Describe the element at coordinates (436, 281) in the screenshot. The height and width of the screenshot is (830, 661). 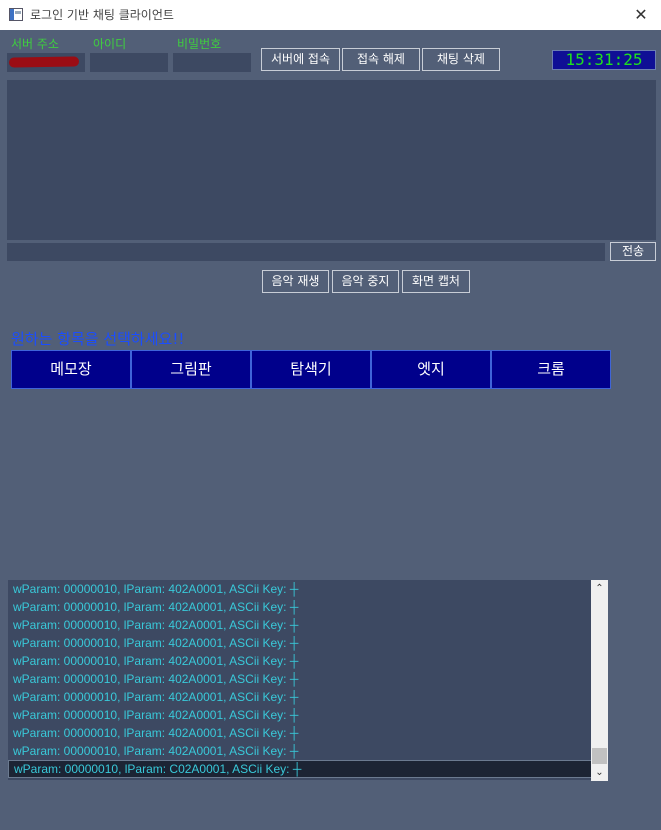
I see `screen-capture-button: 화면 캡처` at that location.